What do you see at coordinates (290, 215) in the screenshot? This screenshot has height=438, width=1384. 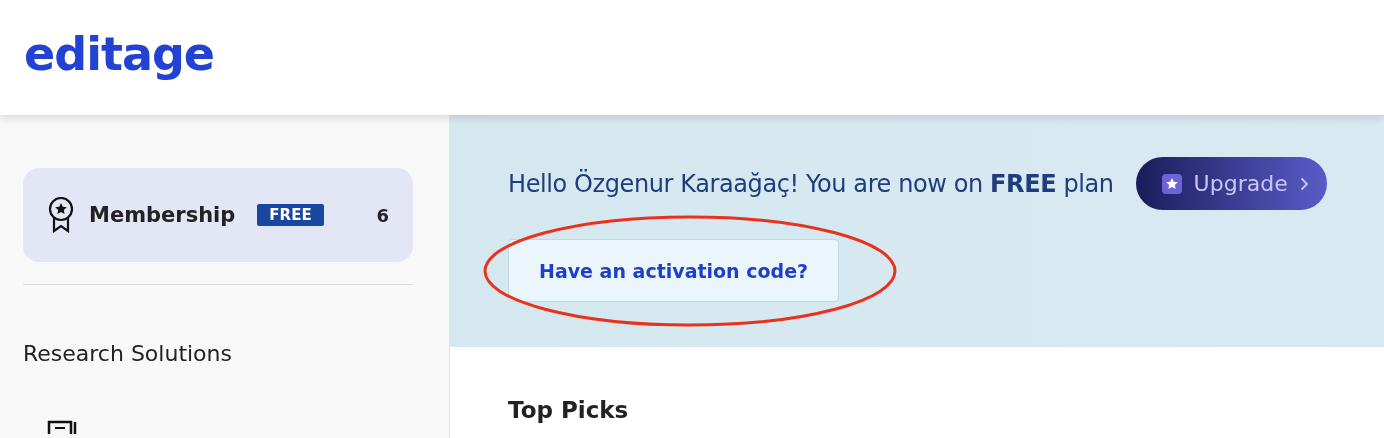 I see `plan-badge: FREE` at bounding box center [290, 215].